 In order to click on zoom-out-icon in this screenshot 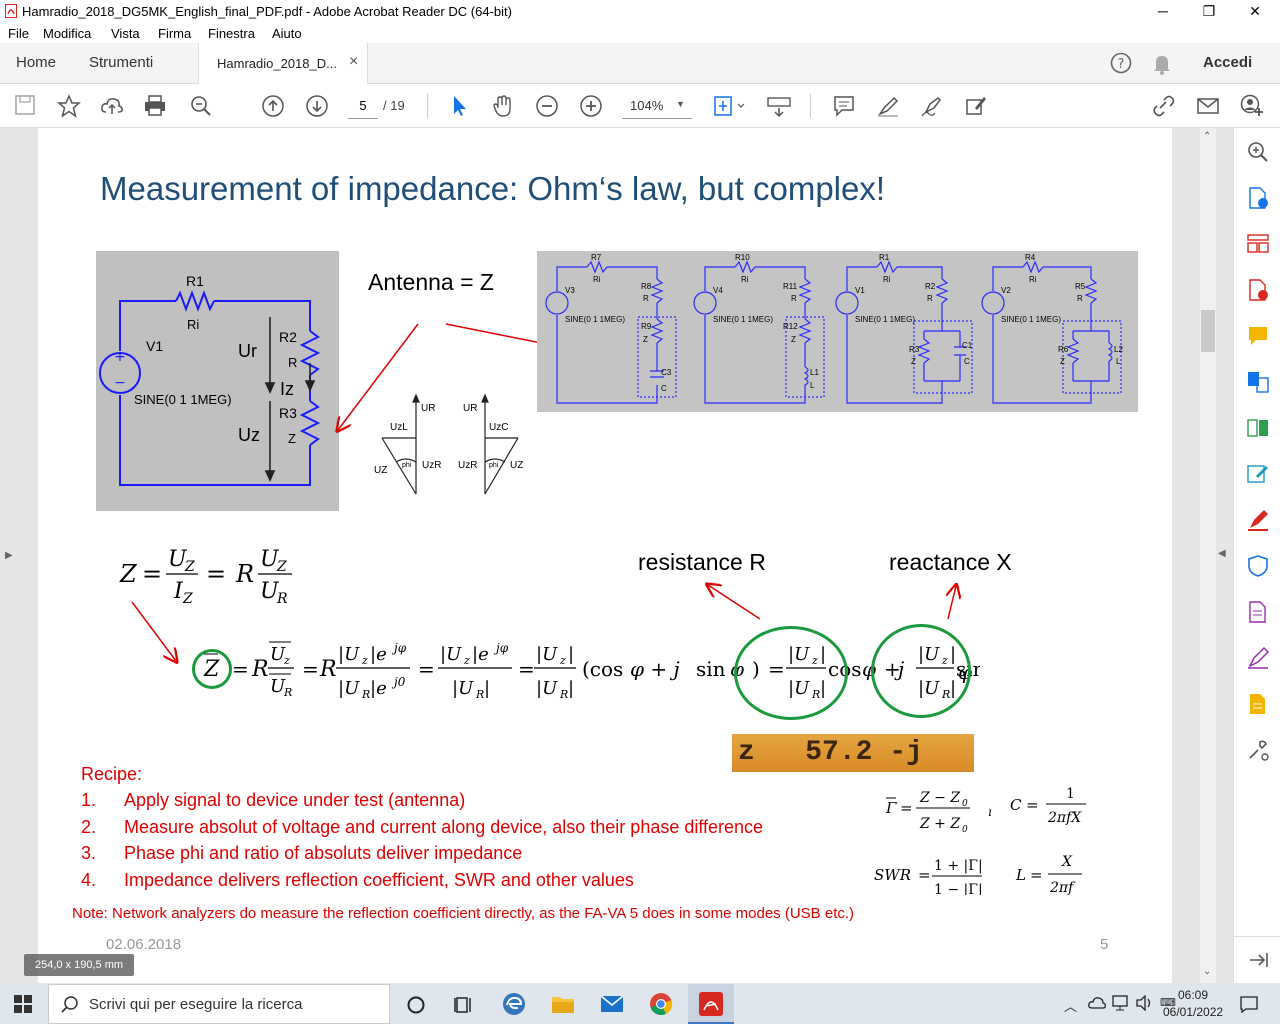, I will do `click(547, 106)`.